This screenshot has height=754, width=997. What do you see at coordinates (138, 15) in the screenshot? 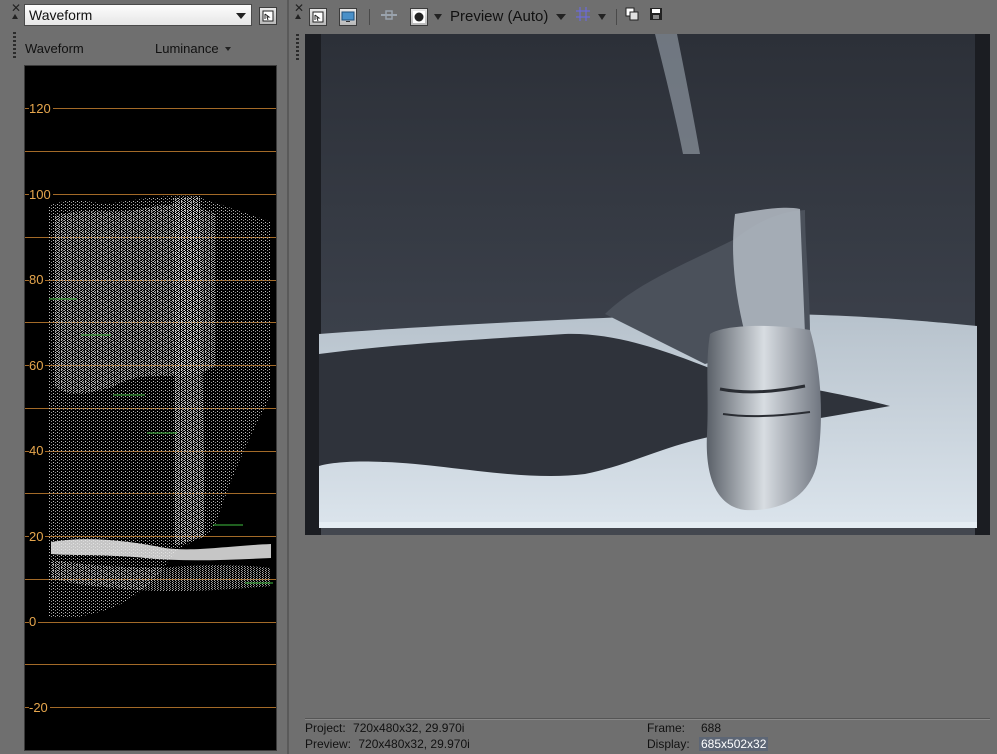
I see `scope-type-select: Waveform` at bounding box center [138, 15].